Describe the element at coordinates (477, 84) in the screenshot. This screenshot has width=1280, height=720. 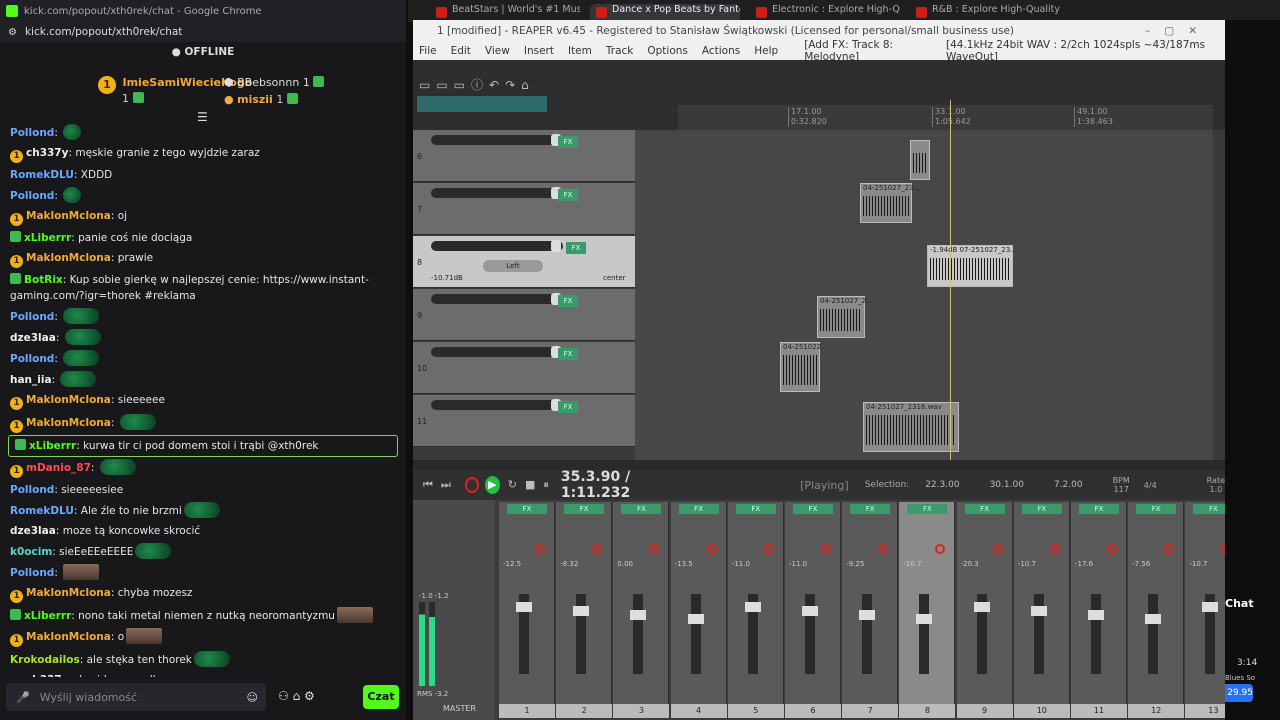
I see `toolbar-icons: ▭▭▭ⓘ↶↷⌂` at that location.